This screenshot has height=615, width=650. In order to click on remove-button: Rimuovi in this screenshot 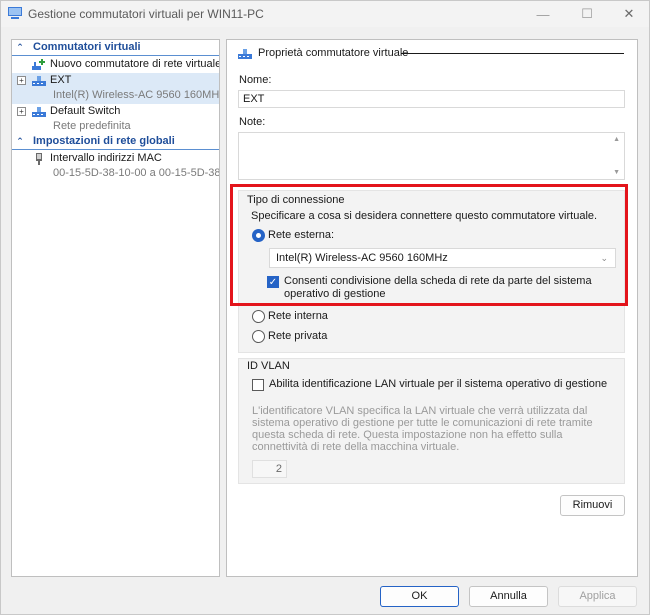, I will do `click(592, 505)`.